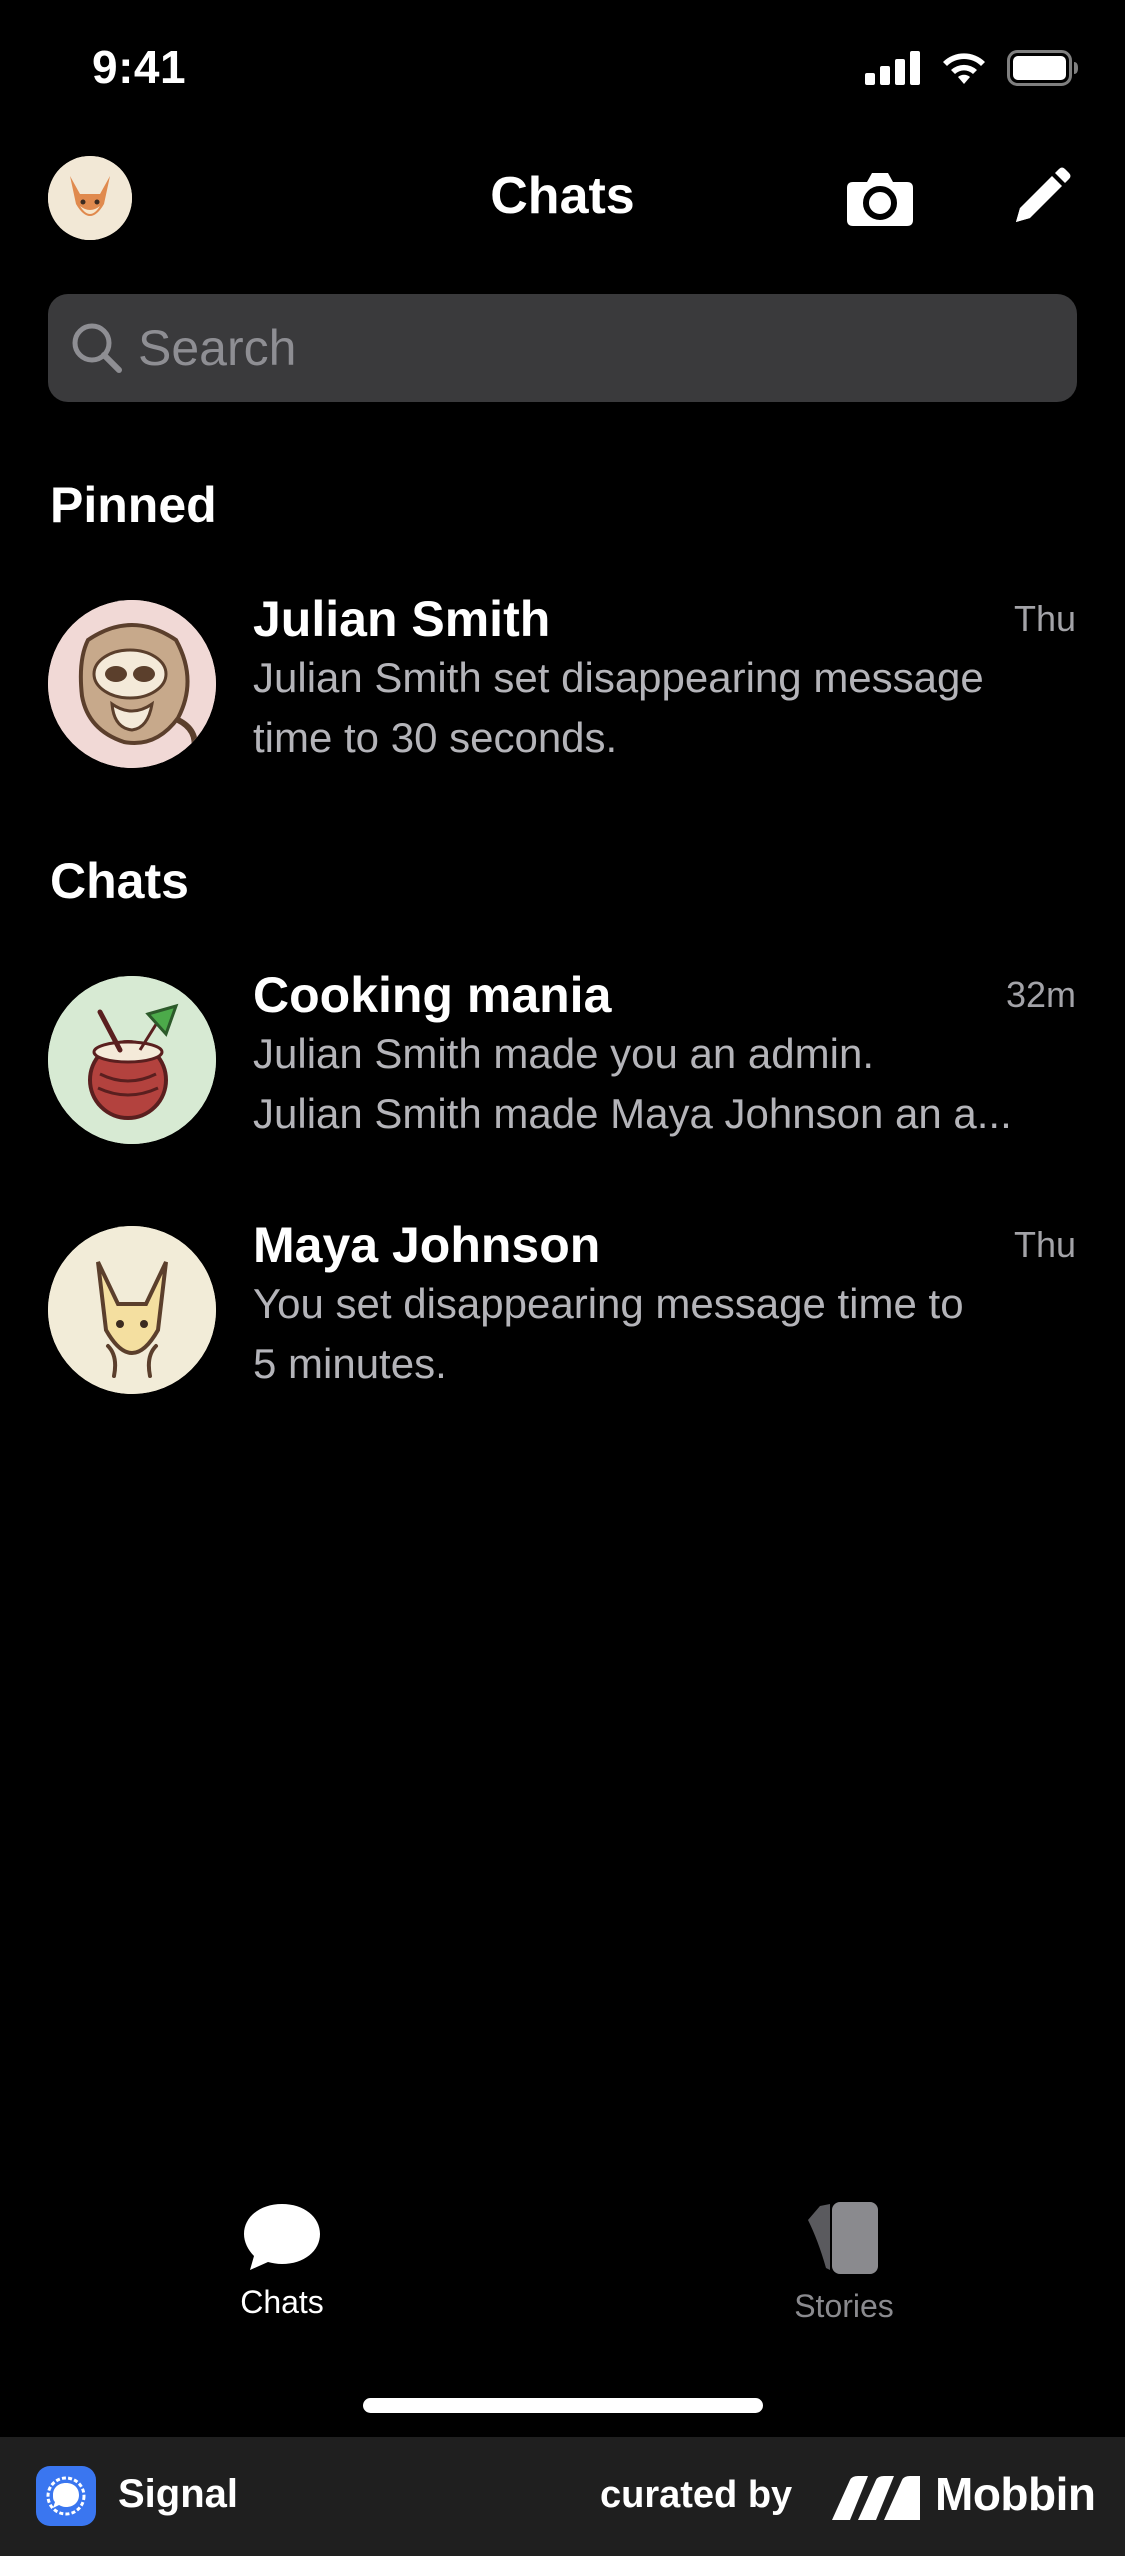 The height and width of the screenshot is (2556, 1125). Describe the element at coordinates (844, 2306) in the screenshot. I see `tab-stories-label: Stories` at that location.